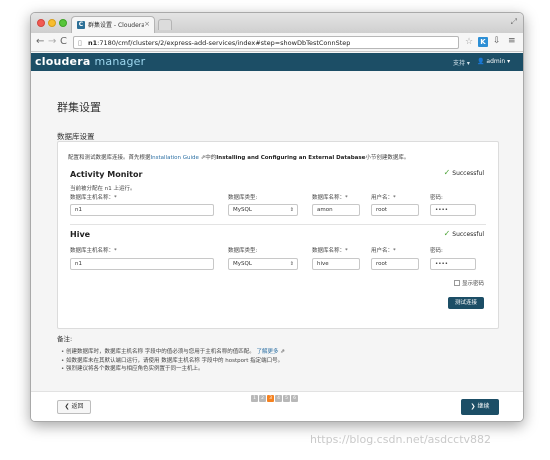 This screenshot has height=460, width=550. Describe the element at coordinates (277, 406) in the screenshot. I see `wizard-footer: ❮ 返回 123456 ❯ 继续` at that location.